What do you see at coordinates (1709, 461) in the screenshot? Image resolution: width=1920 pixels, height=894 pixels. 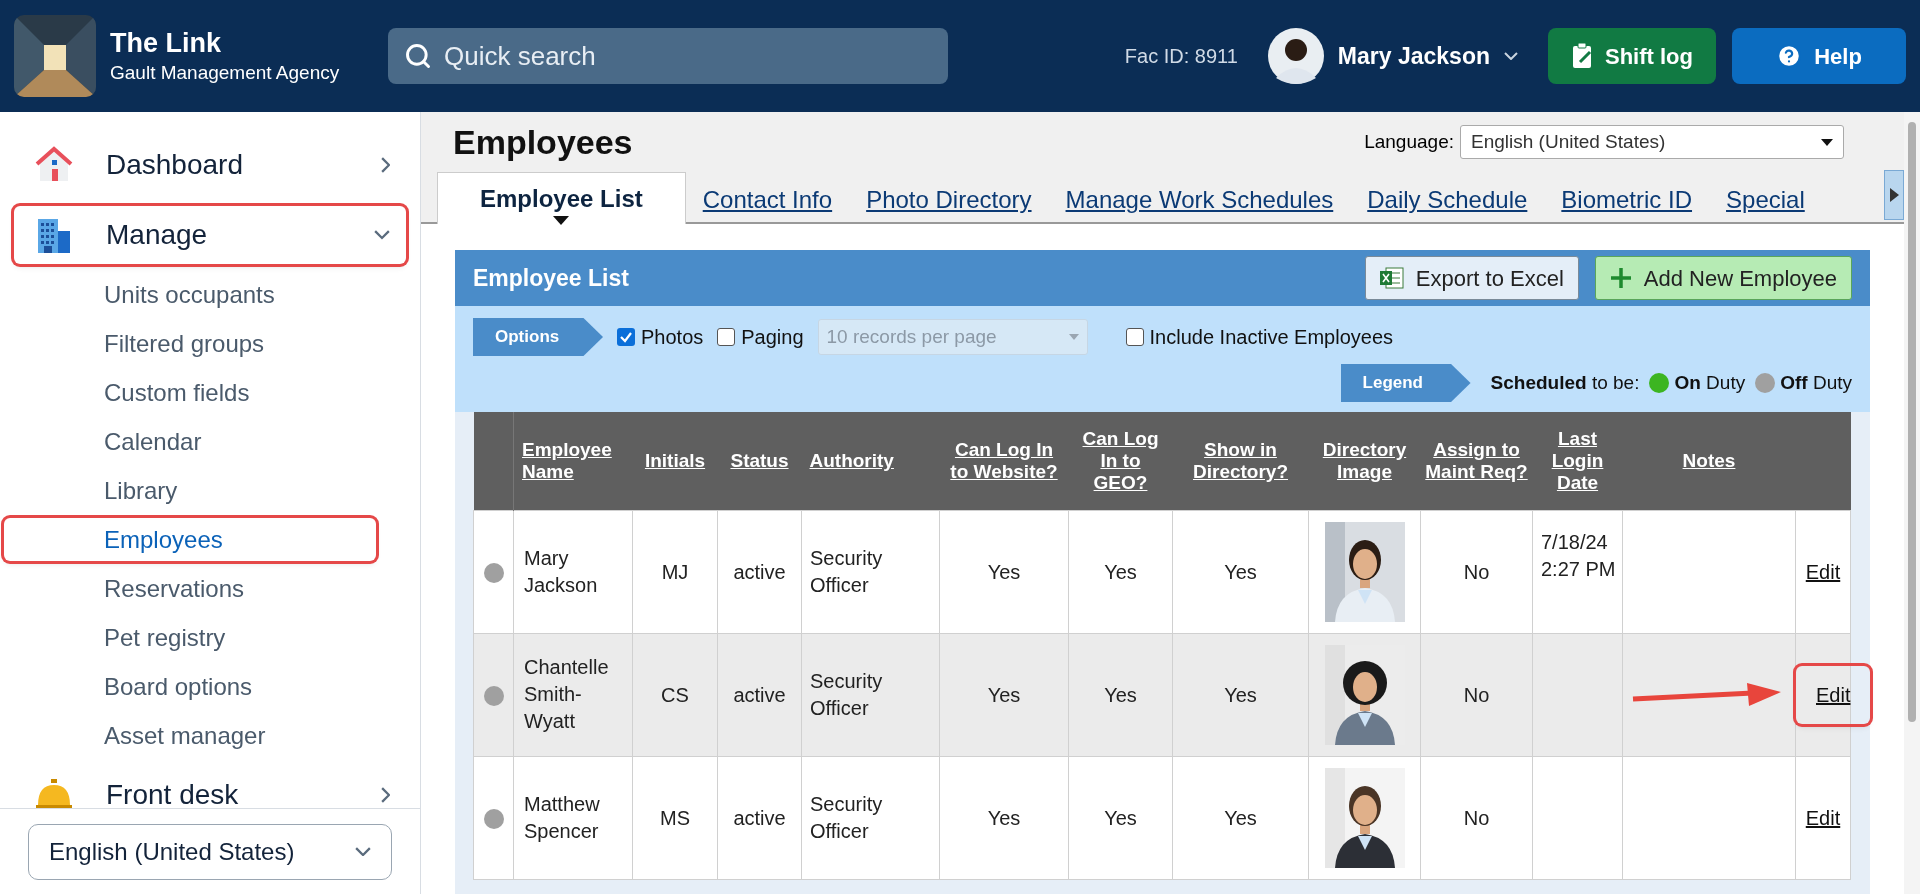 I see `column-header: Notes` at bounding box center [1709, 461].